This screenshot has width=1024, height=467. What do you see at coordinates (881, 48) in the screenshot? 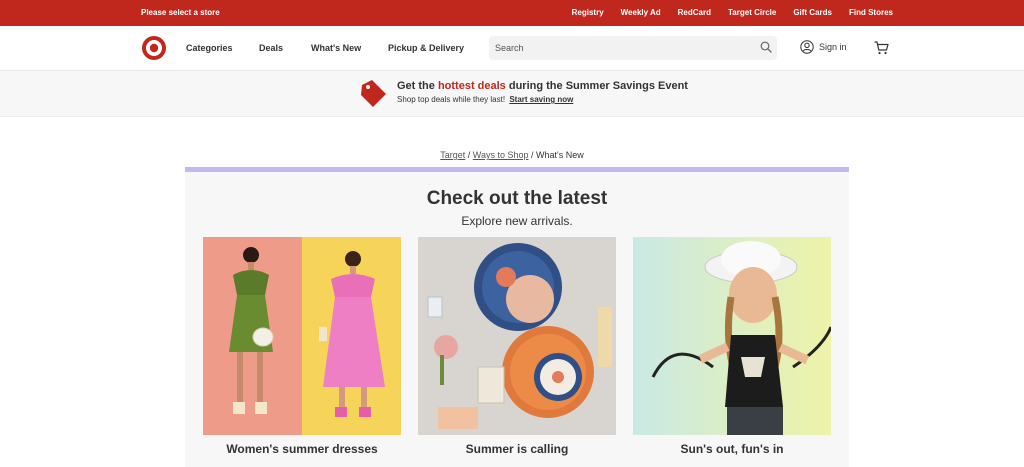
I see `cart-icon` at bounding box center [881, 48].